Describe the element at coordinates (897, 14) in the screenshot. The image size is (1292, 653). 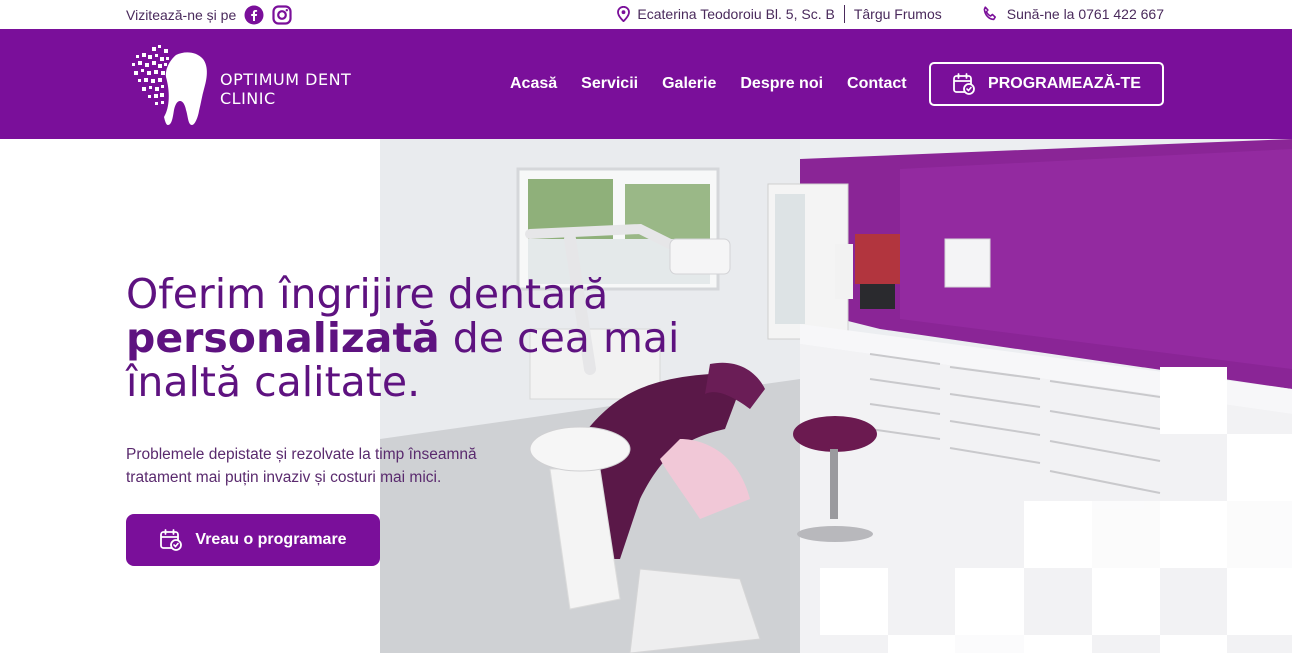
I see `city-text: Târgu Frumos` at that location.